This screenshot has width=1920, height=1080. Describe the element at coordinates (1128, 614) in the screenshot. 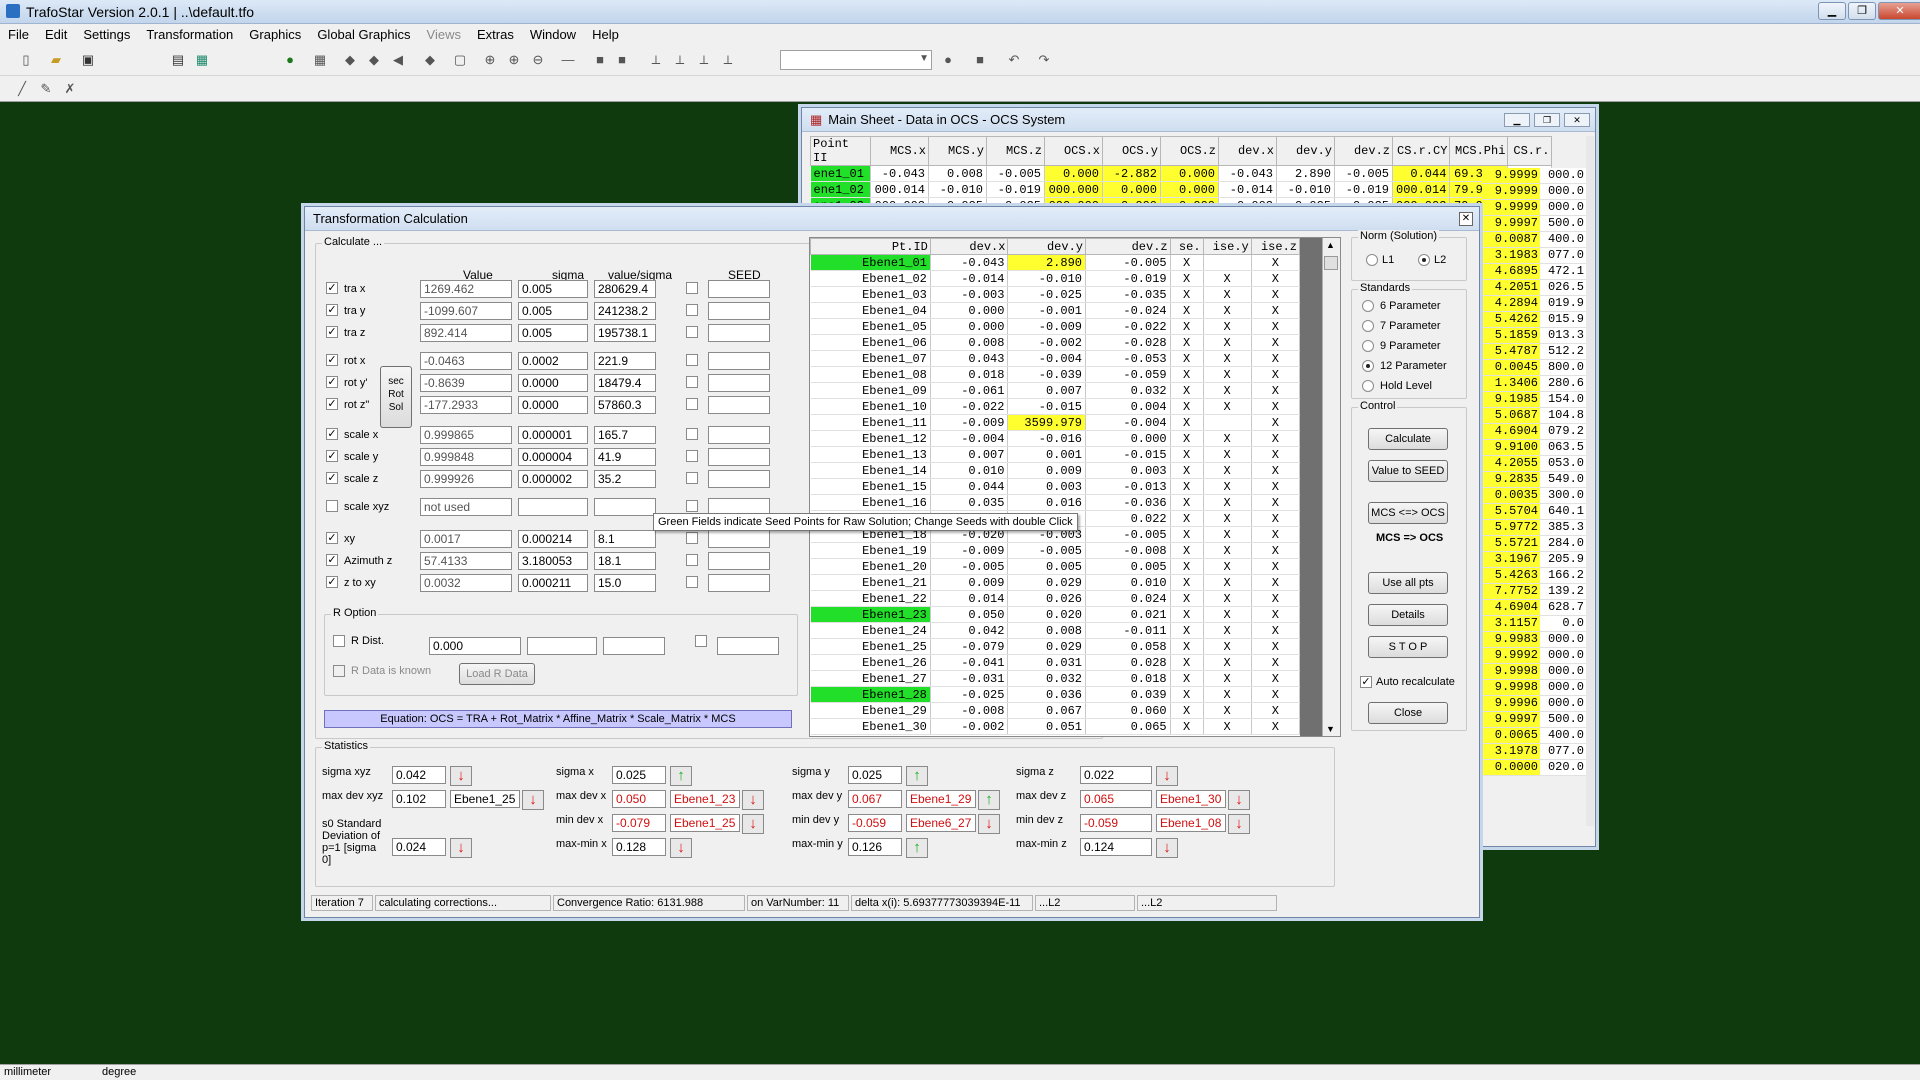

I see `grid-cell: 0.021` at that location.